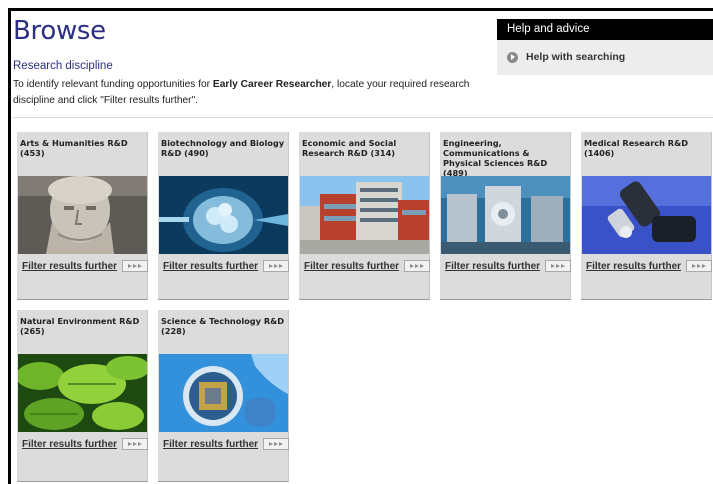  I want to click on microchip-wafer-image, so click(223, 393).